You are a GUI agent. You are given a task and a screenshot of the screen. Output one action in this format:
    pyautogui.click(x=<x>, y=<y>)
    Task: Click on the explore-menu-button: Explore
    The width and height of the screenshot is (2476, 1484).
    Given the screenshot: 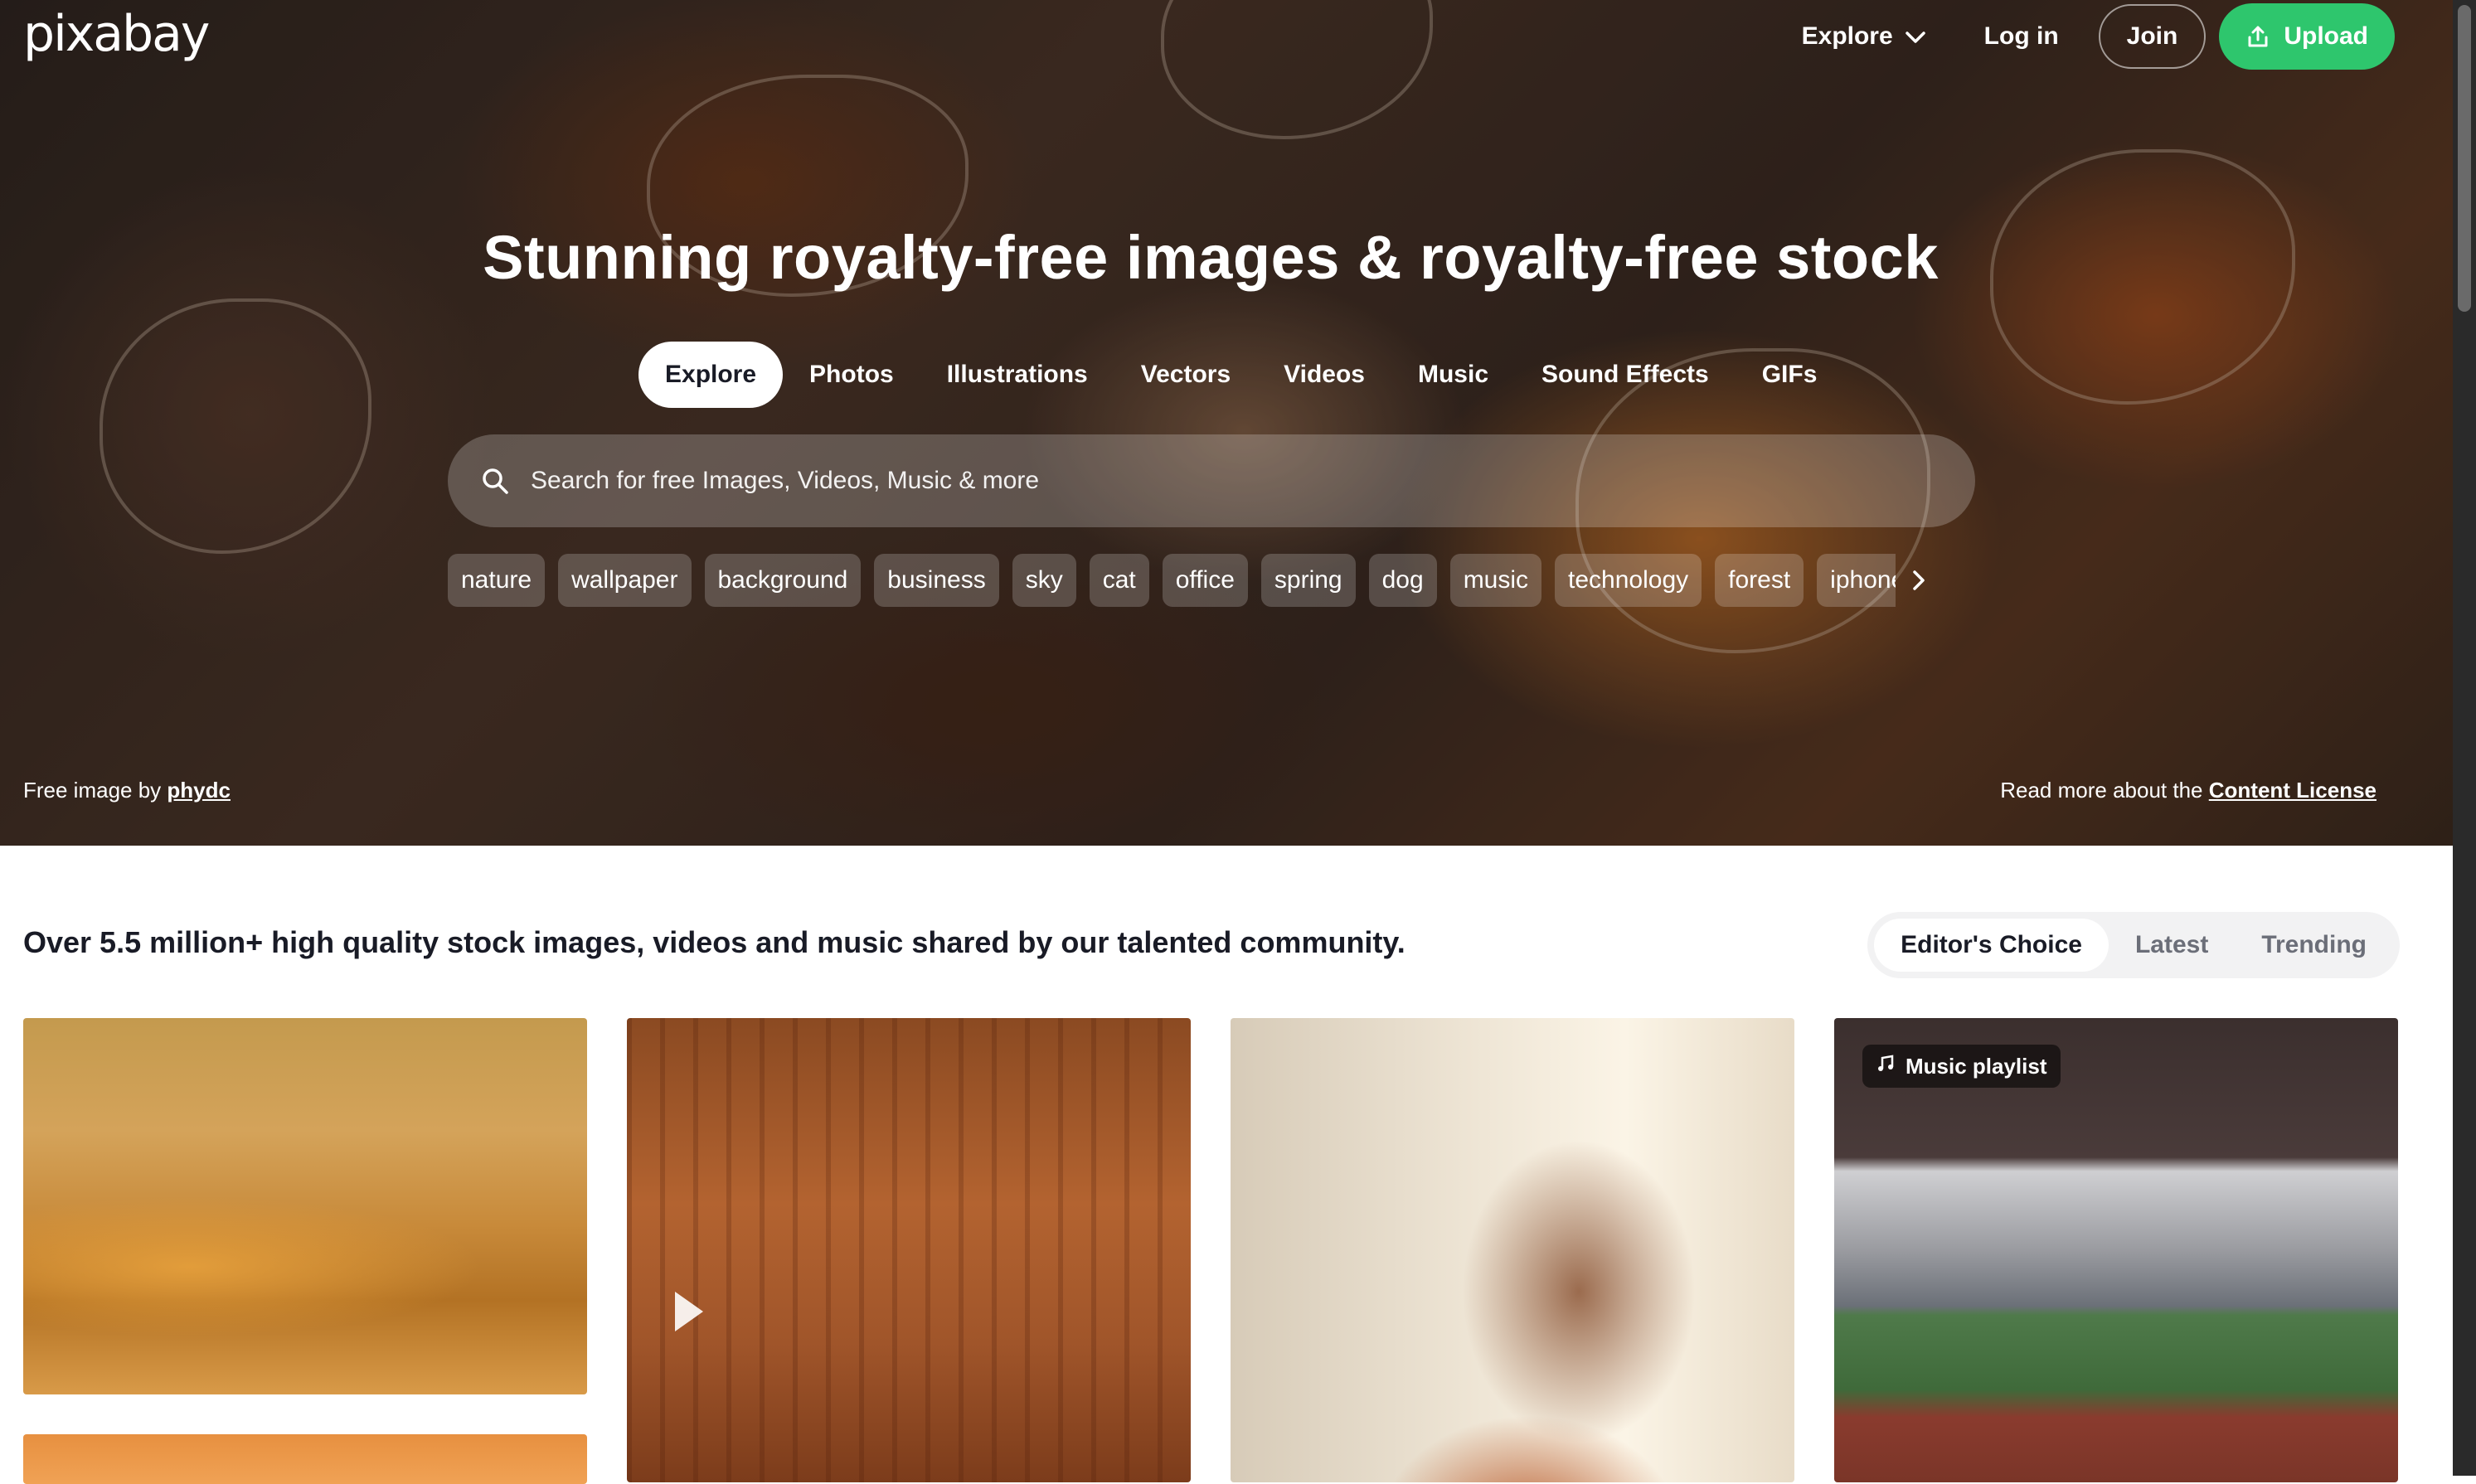 What is the action you would take?
    pyautogui.click(x=1864, y=36)
    